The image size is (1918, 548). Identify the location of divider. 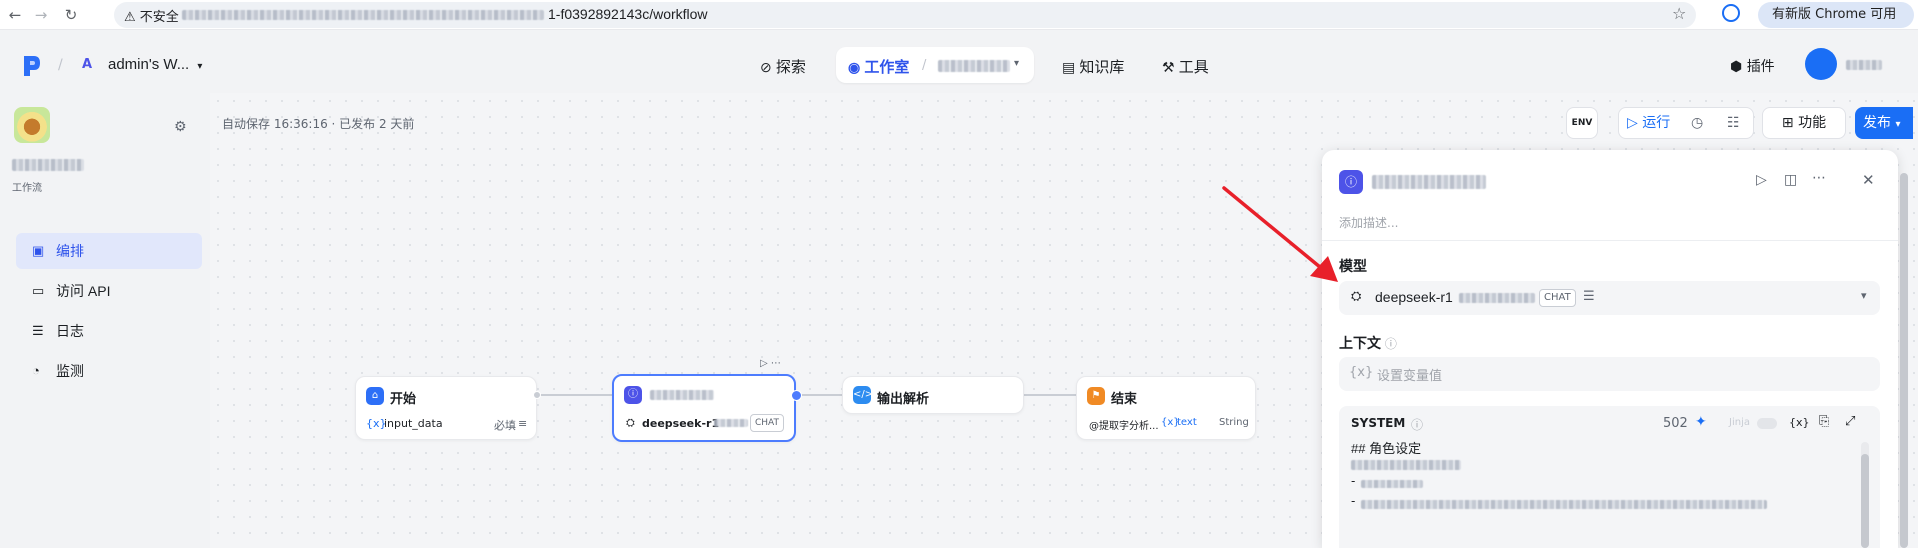
(1610, 240).